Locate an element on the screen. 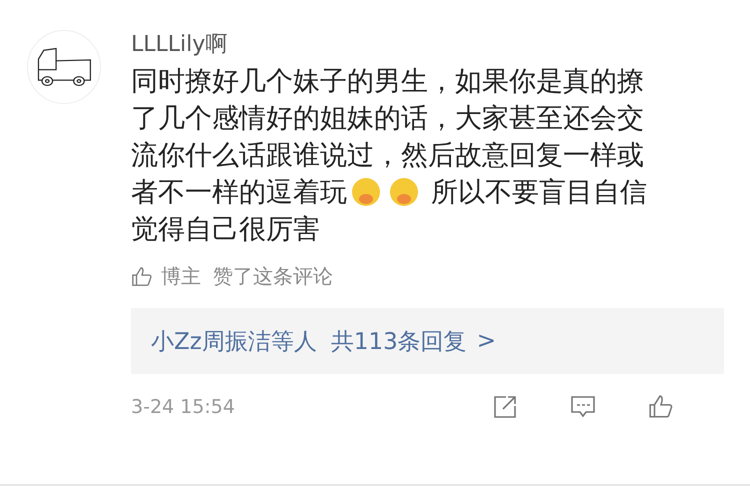 The width and height of the screenshot is (750, 486). comment-text: 流你什么话跟谁说过，然后故意回复一样或 is located at coordinates (387, 155).